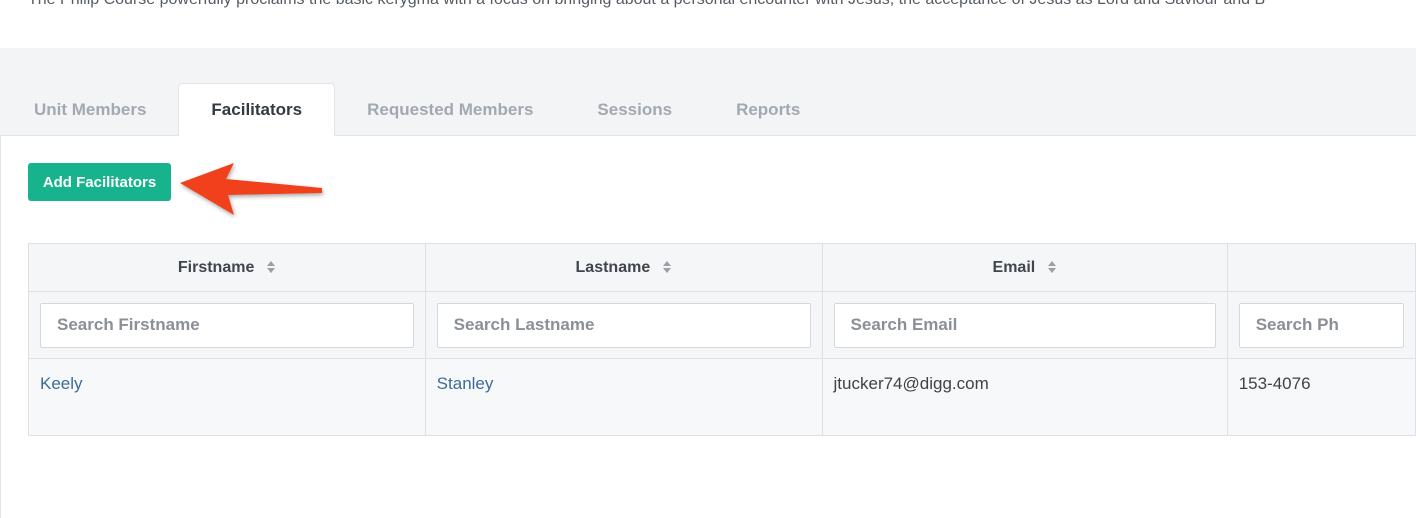  I want to click on search-email-input, so click(1024, 325).